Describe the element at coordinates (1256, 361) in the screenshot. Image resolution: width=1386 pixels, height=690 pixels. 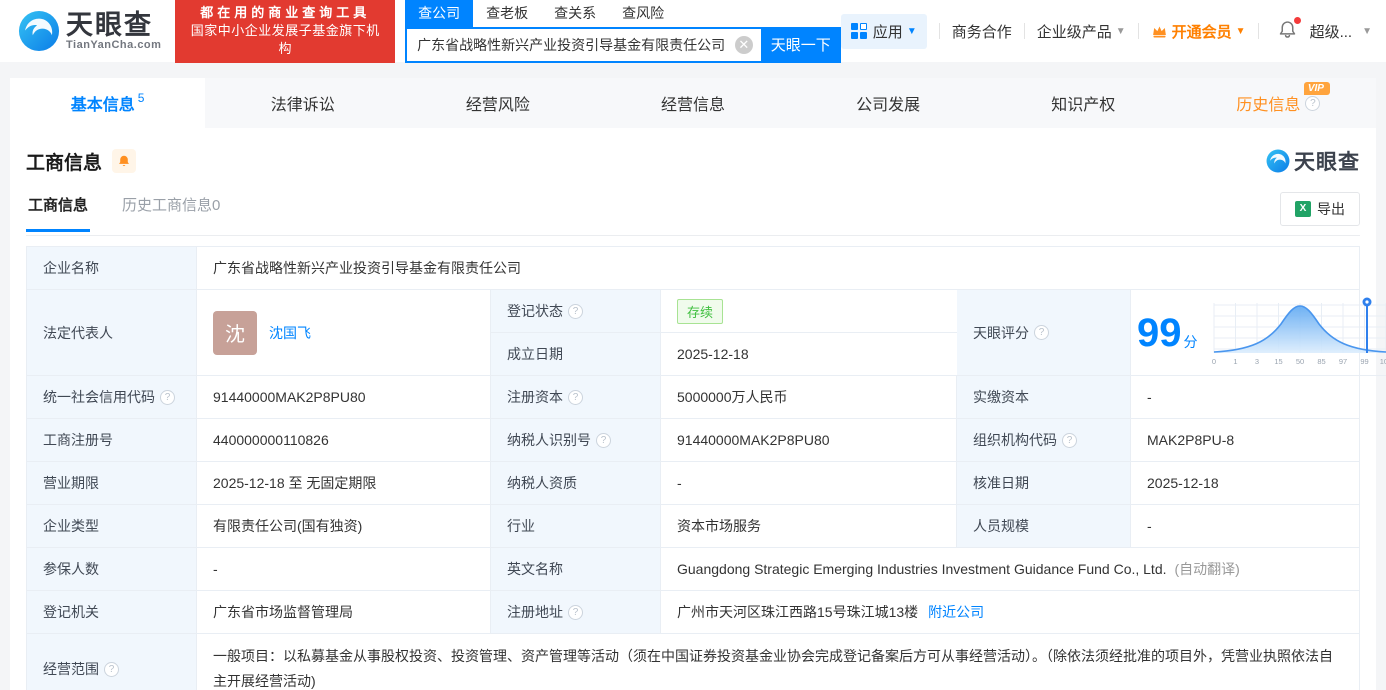
I see `svg-text: 3` at that location.